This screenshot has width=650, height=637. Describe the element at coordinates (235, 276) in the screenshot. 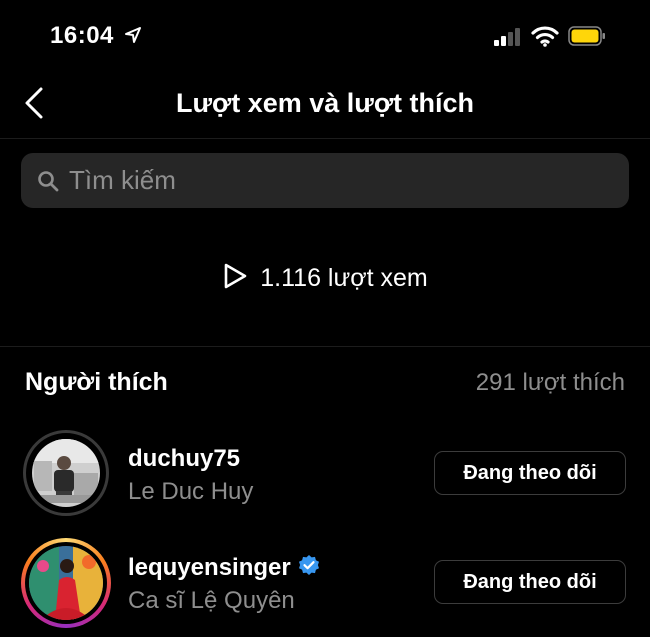

I see `play-icon` at that location.